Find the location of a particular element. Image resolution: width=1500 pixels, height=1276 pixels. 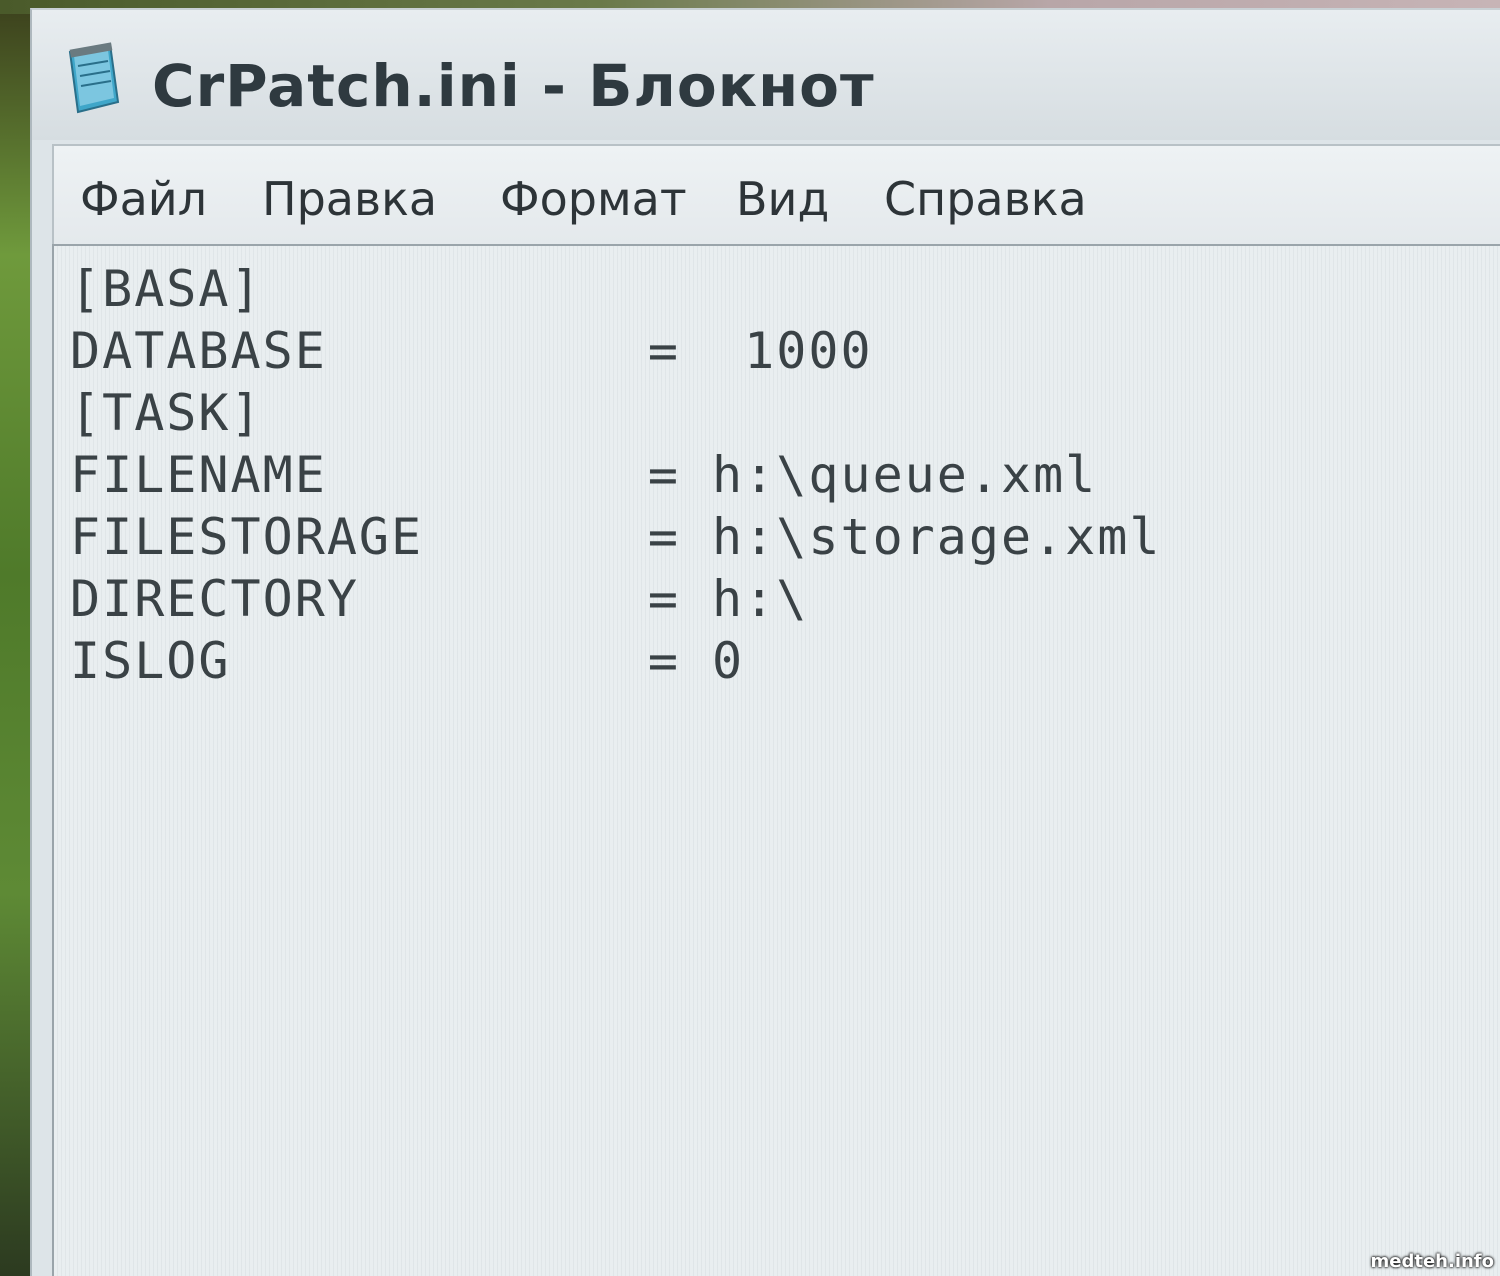

notepad-icon is located at coordinates (93, 78).